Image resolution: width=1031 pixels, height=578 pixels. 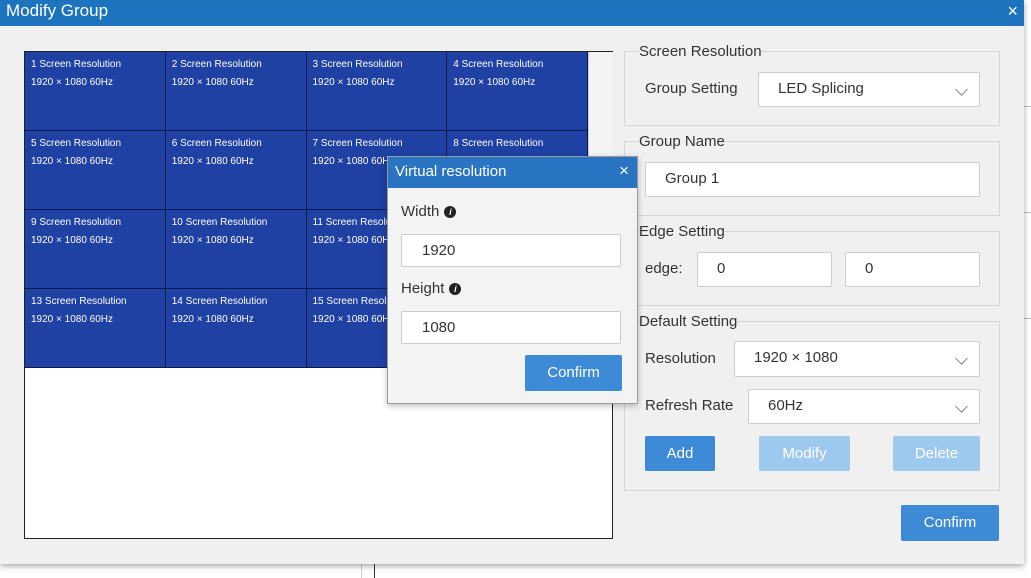 I want to click on edge-input-1: 0, so click(x=764, y=269).